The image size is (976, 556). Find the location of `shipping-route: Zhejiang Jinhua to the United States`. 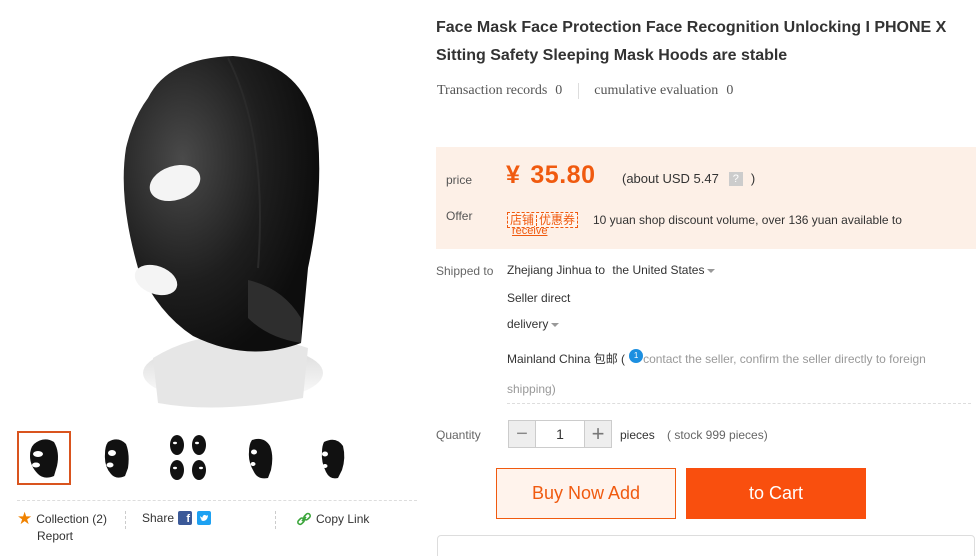

shipping-route: Zhejiang Jinhua to the United States is located at coordinates (611, 270).